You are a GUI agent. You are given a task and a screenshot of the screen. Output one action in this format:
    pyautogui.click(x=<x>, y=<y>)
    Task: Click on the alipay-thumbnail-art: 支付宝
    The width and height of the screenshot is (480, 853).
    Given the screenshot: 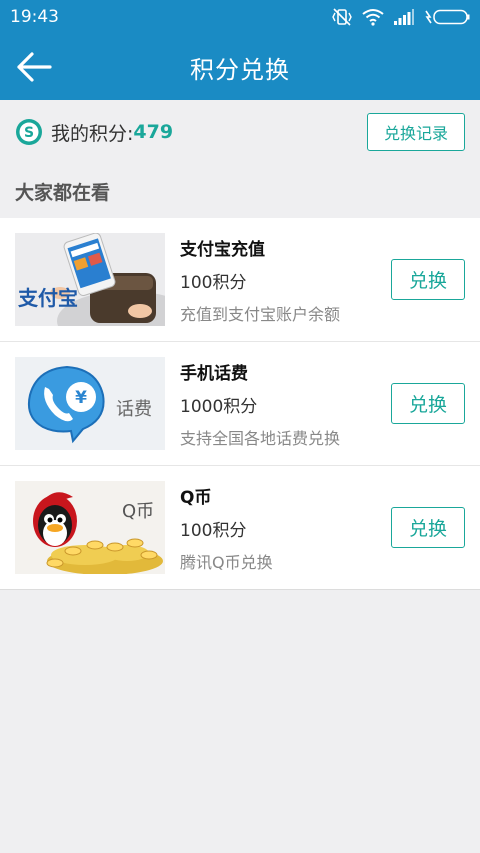 What is the action you would take?
    pyautogui.click(x=90, y=279)
    